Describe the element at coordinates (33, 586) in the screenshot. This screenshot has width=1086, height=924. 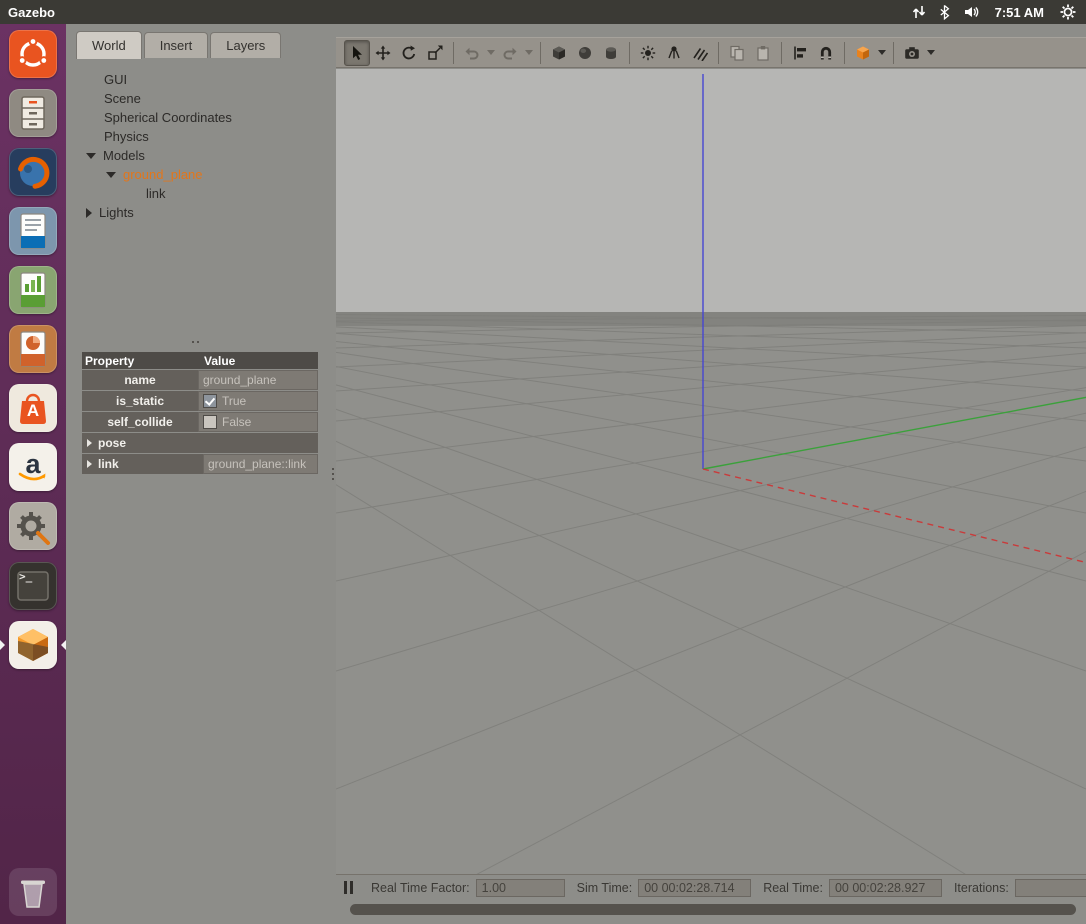
I see `terminal-icon: >_` at that location.